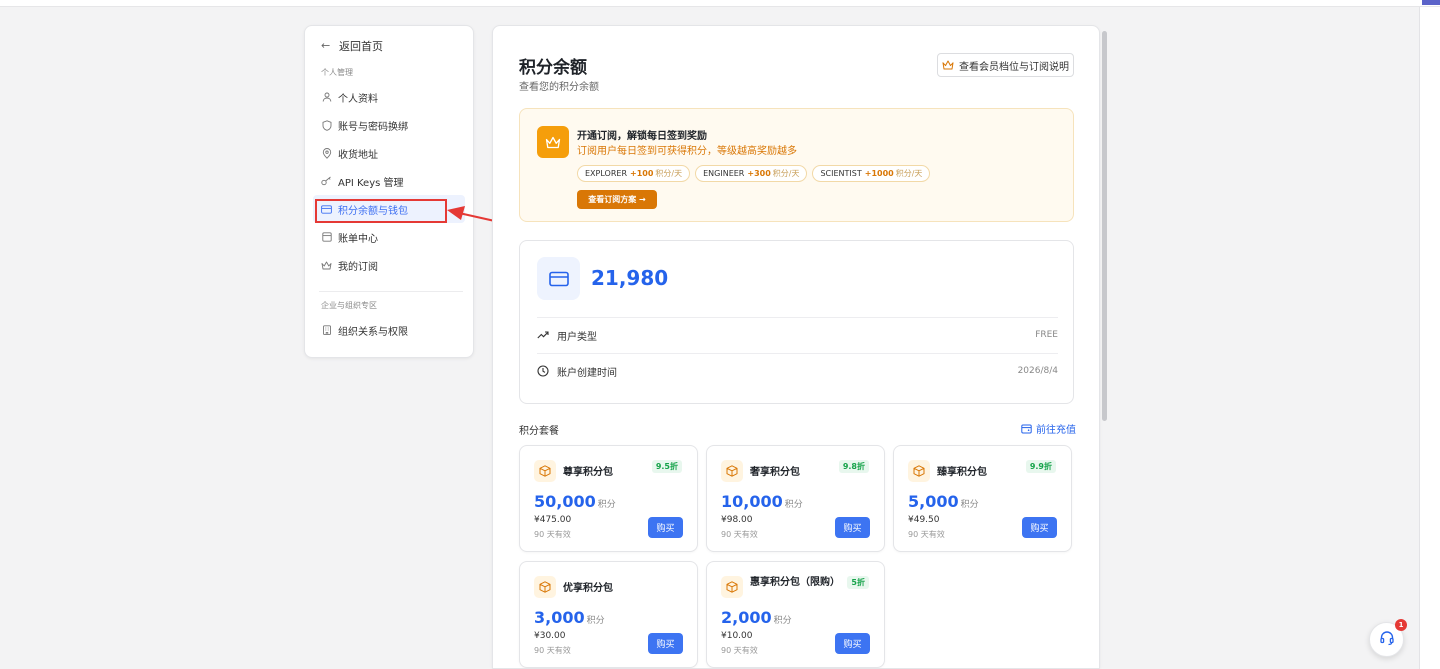 The width and height of the screenshot is (1440, 669). Describe the element at coordinates (550, 636) in the screenshot. I see `package-price: ¥30.00` at that location.